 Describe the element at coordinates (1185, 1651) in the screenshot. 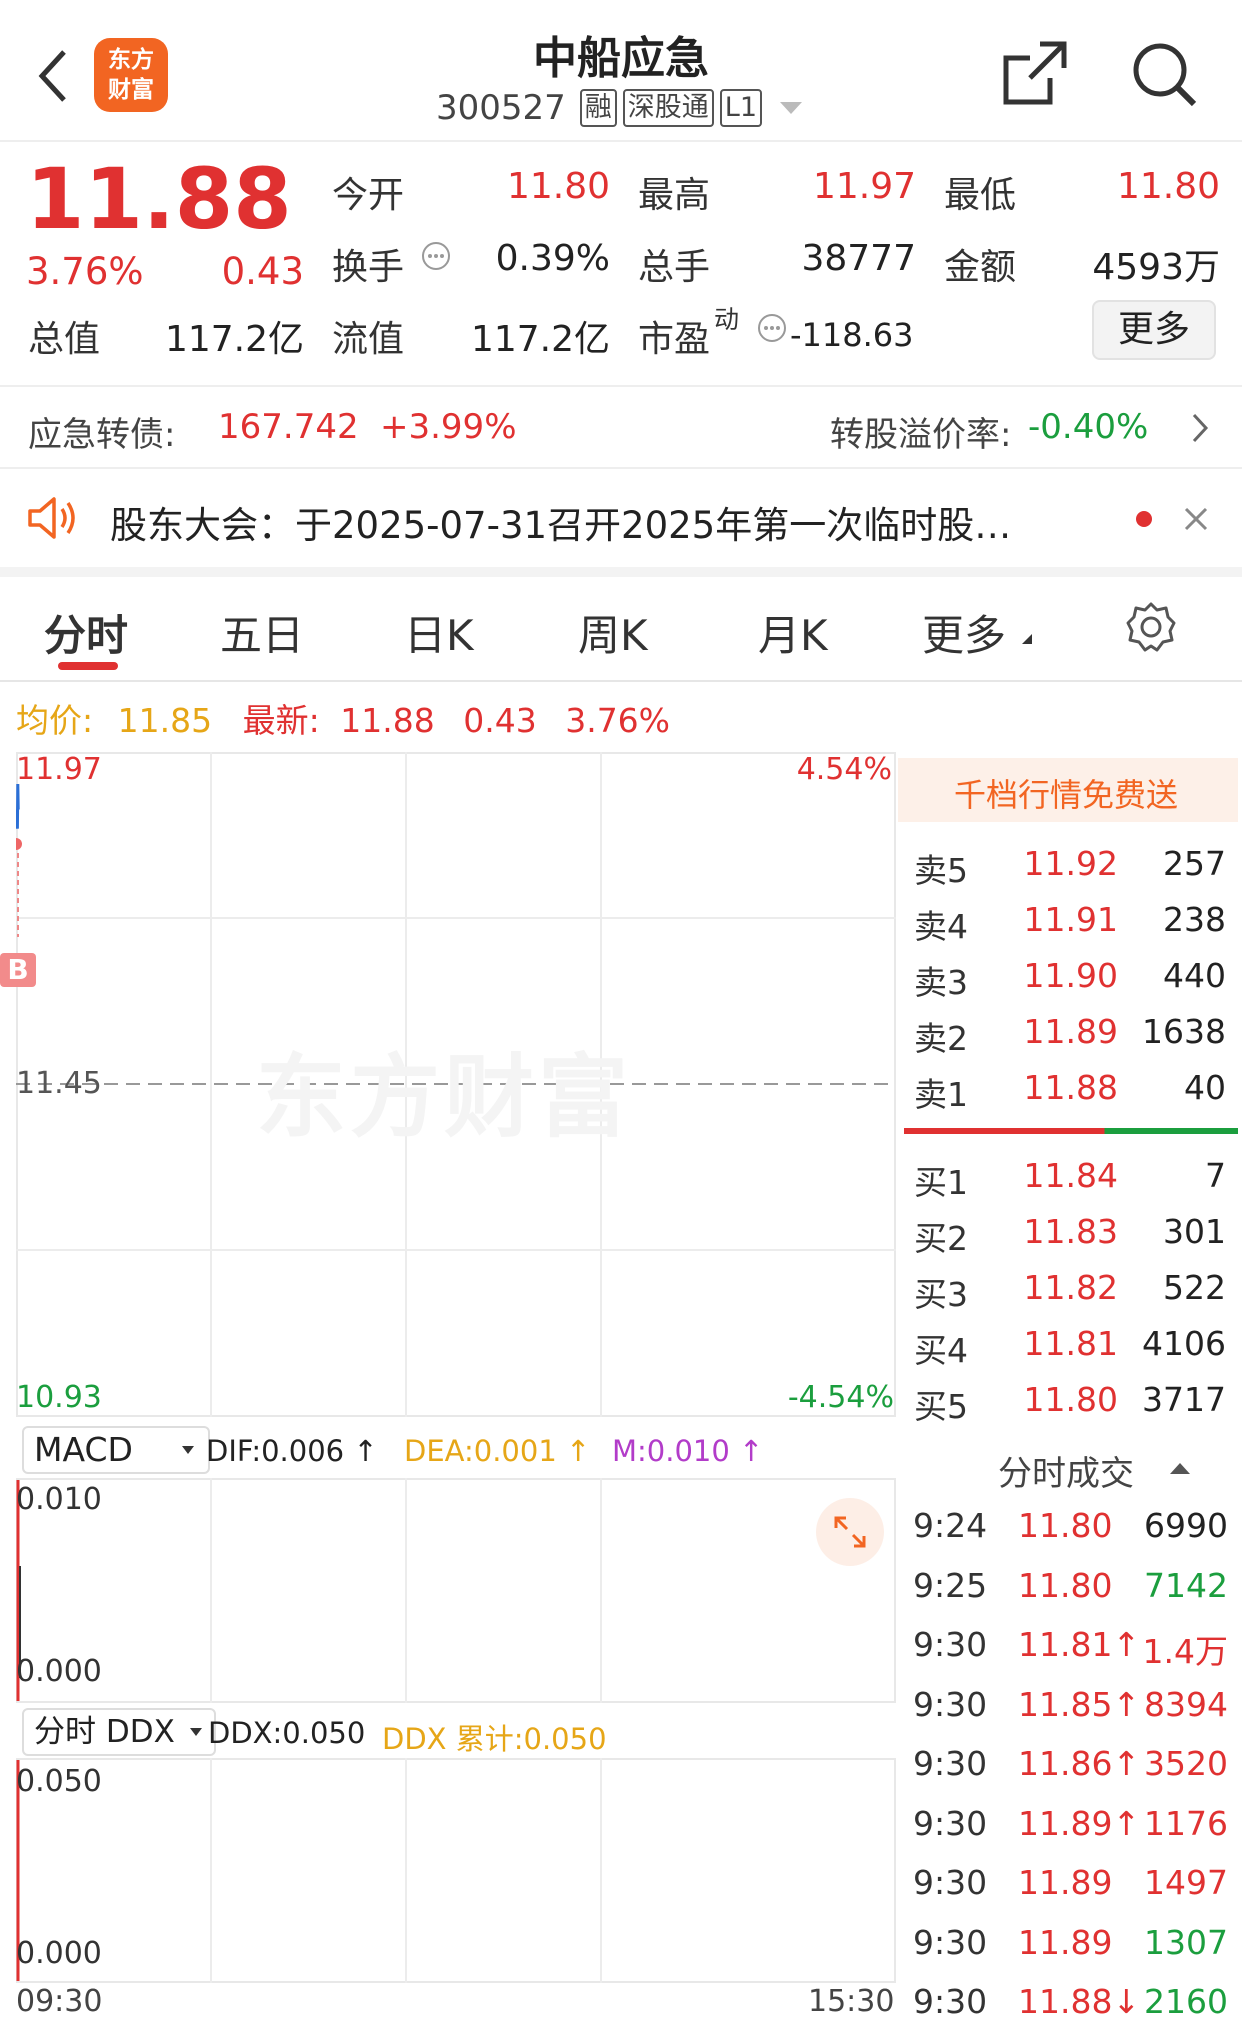

I see `tick-volume: 1.4万` at that location.